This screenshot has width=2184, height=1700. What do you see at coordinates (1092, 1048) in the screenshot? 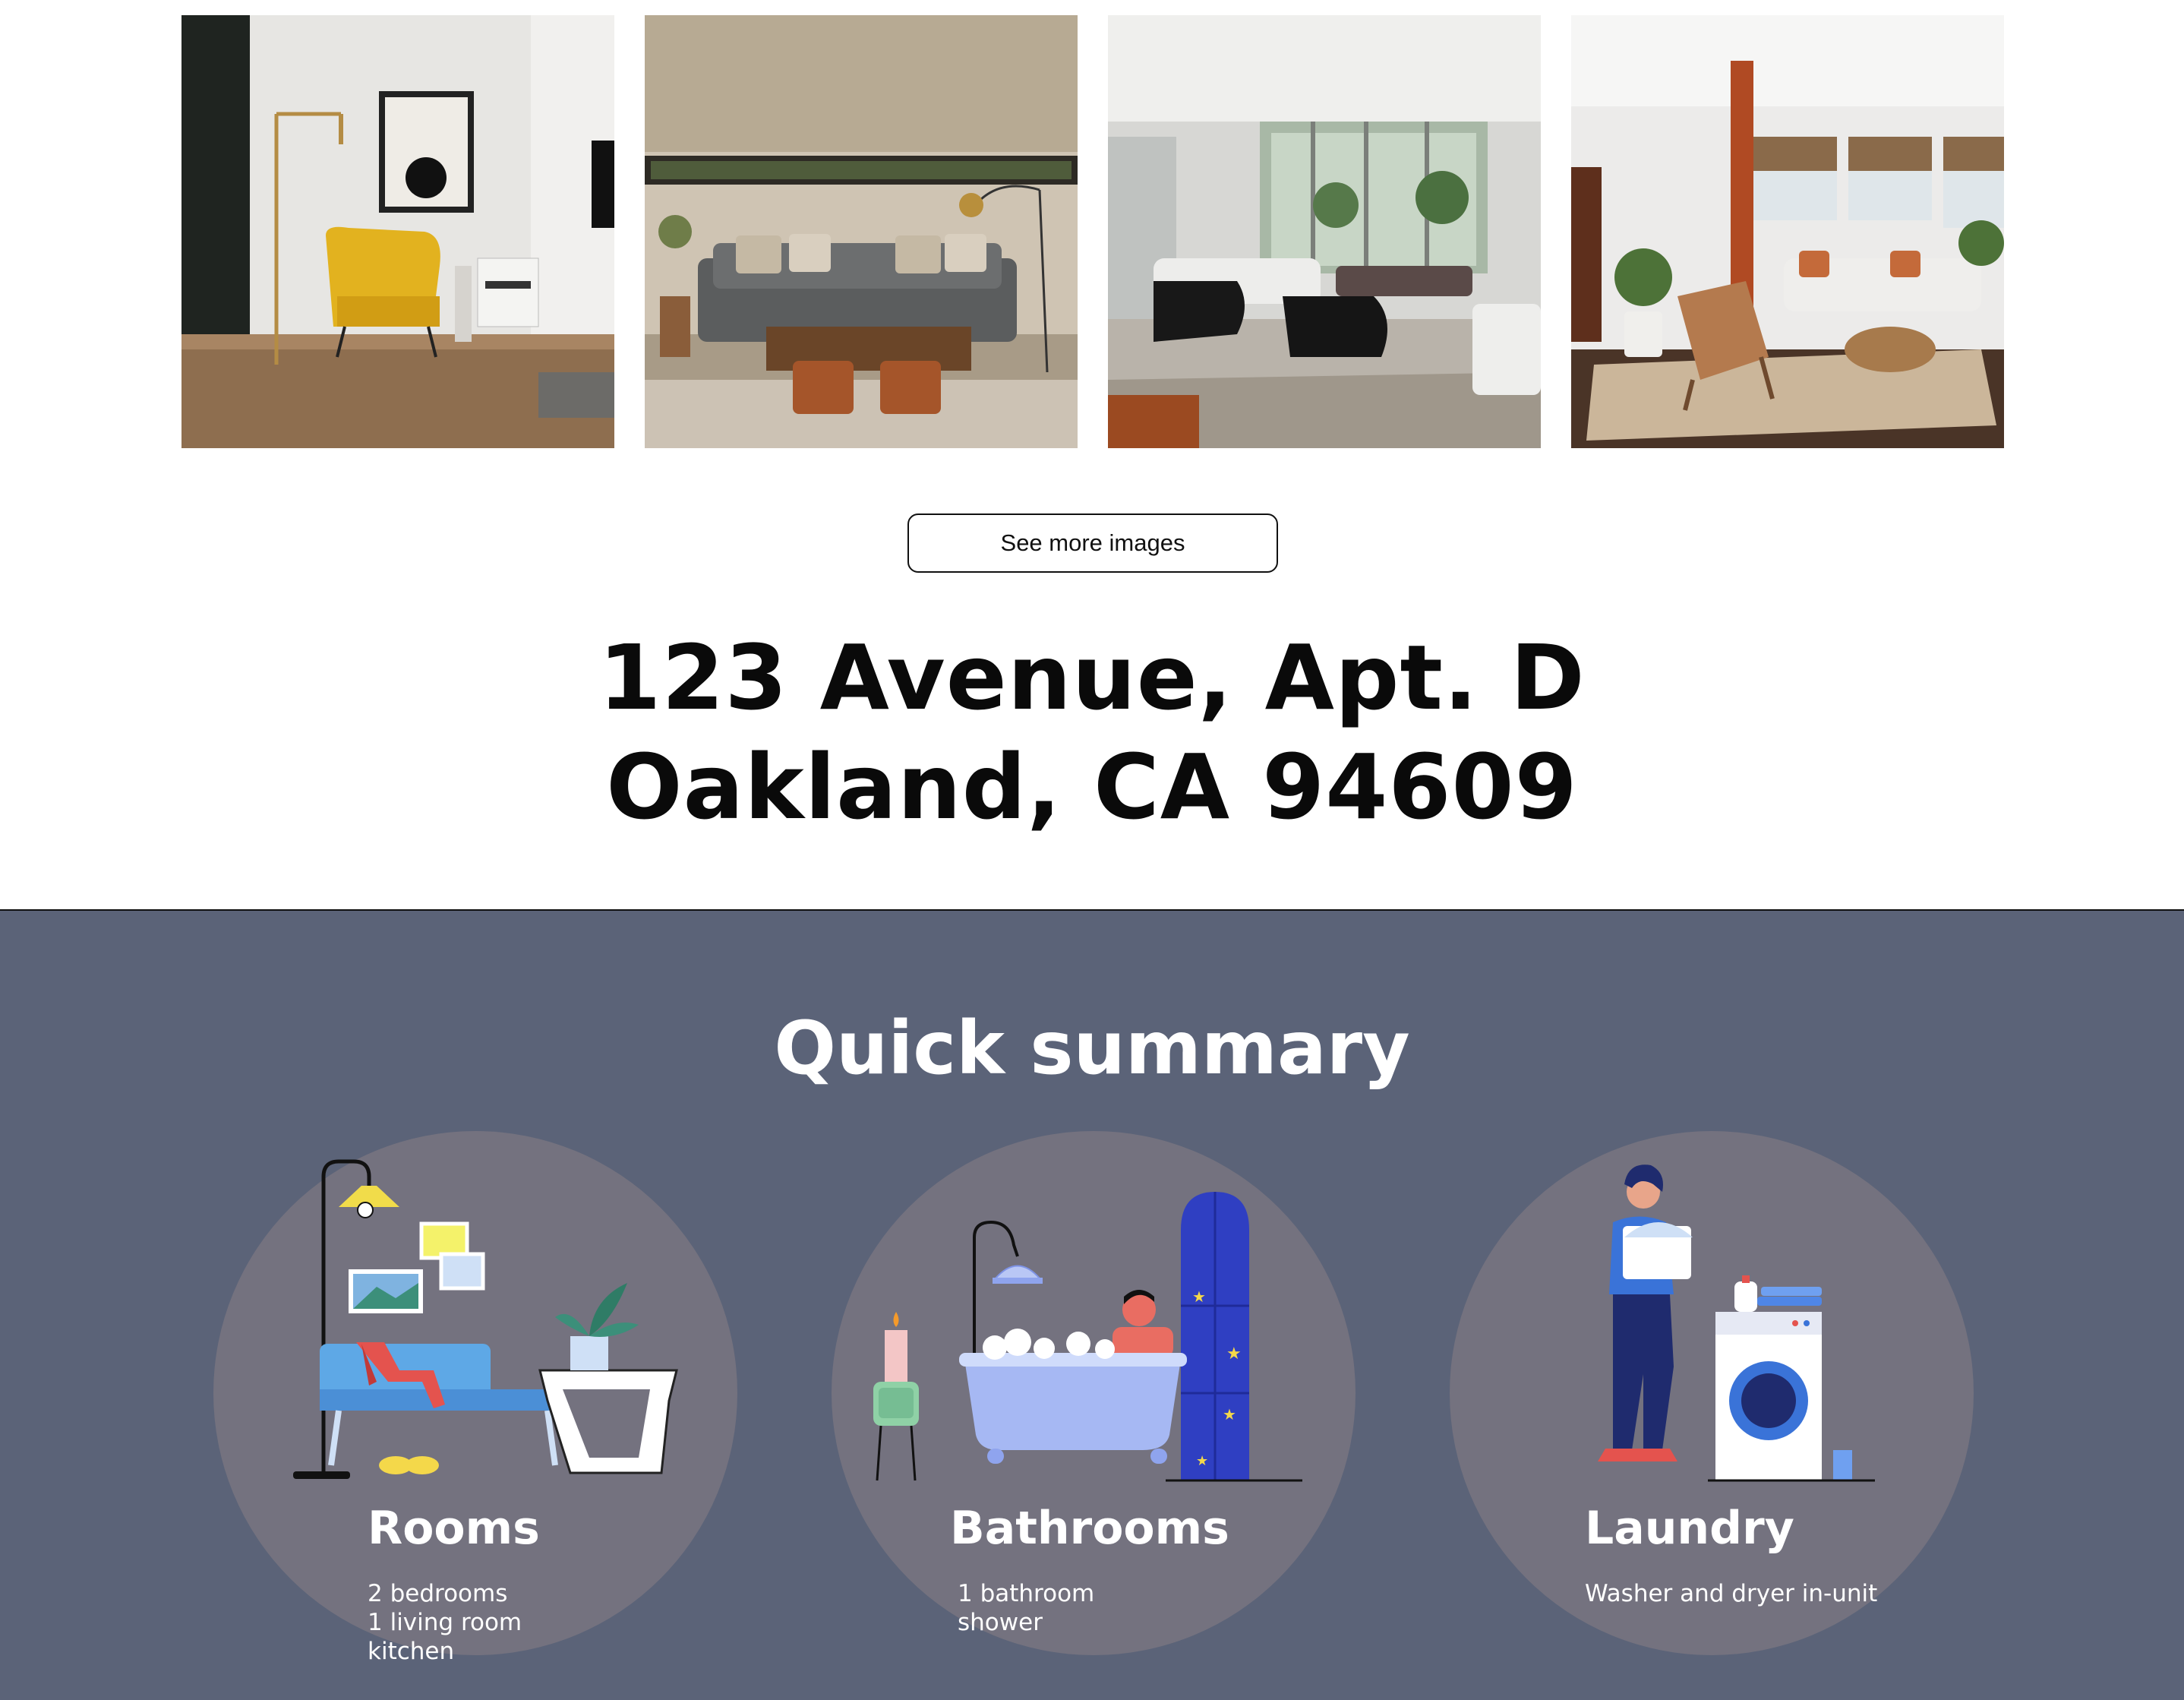
I see `summary-title: Quick summary` at bounding box center [1092, 1048].